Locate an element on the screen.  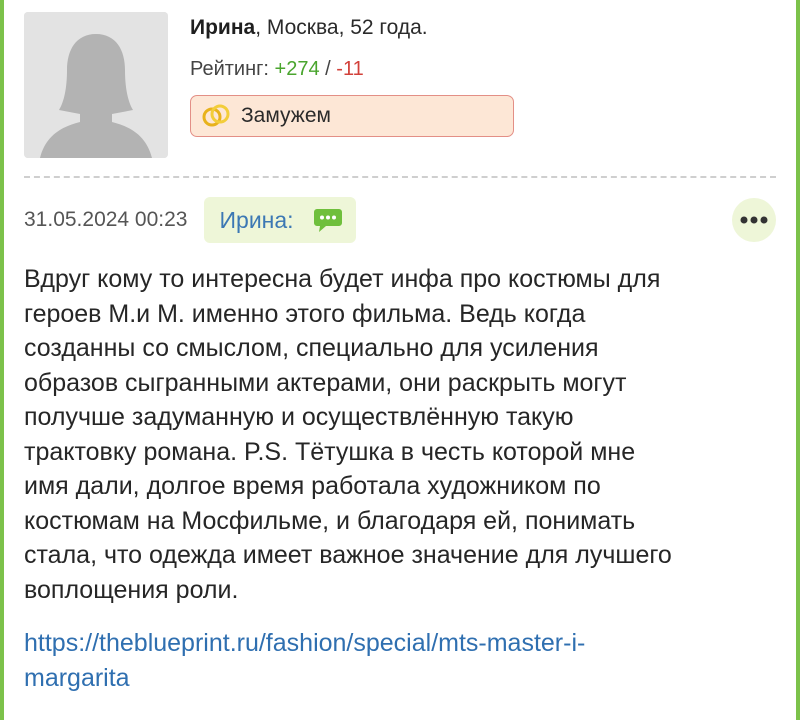
user-name: Ирина is located at coordinates (222, 27).